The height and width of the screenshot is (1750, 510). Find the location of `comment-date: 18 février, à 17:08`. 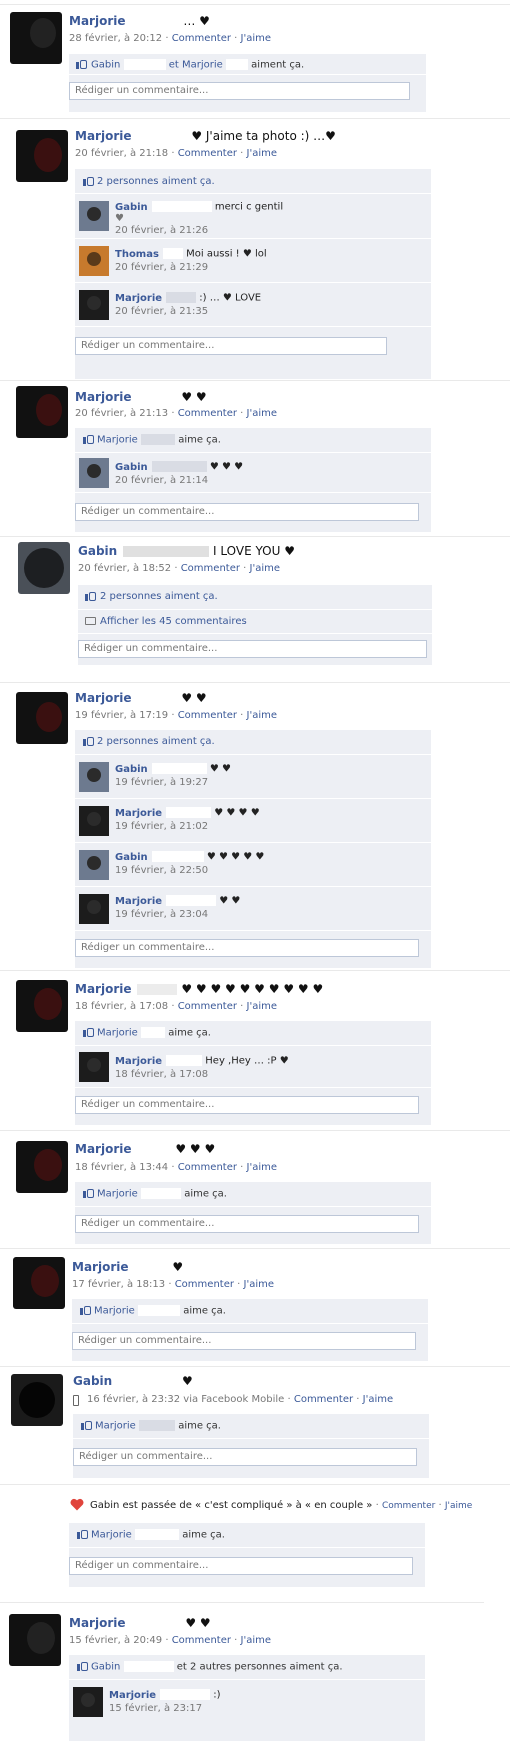

comment-date: 18 février, à 17:08 is located at coordinates (161, 1074).